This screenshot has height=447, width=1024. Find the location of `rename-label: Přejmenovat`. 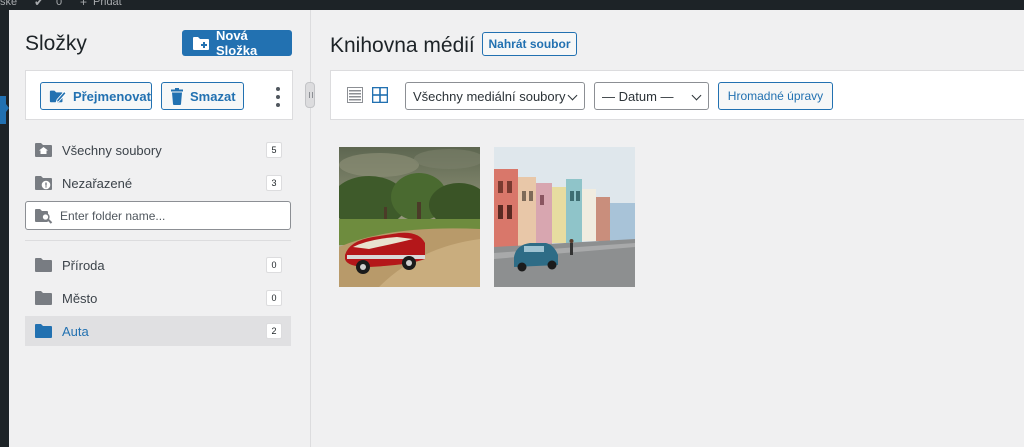

rename-label: Přejmenovat is located at coordinates (111, 96).